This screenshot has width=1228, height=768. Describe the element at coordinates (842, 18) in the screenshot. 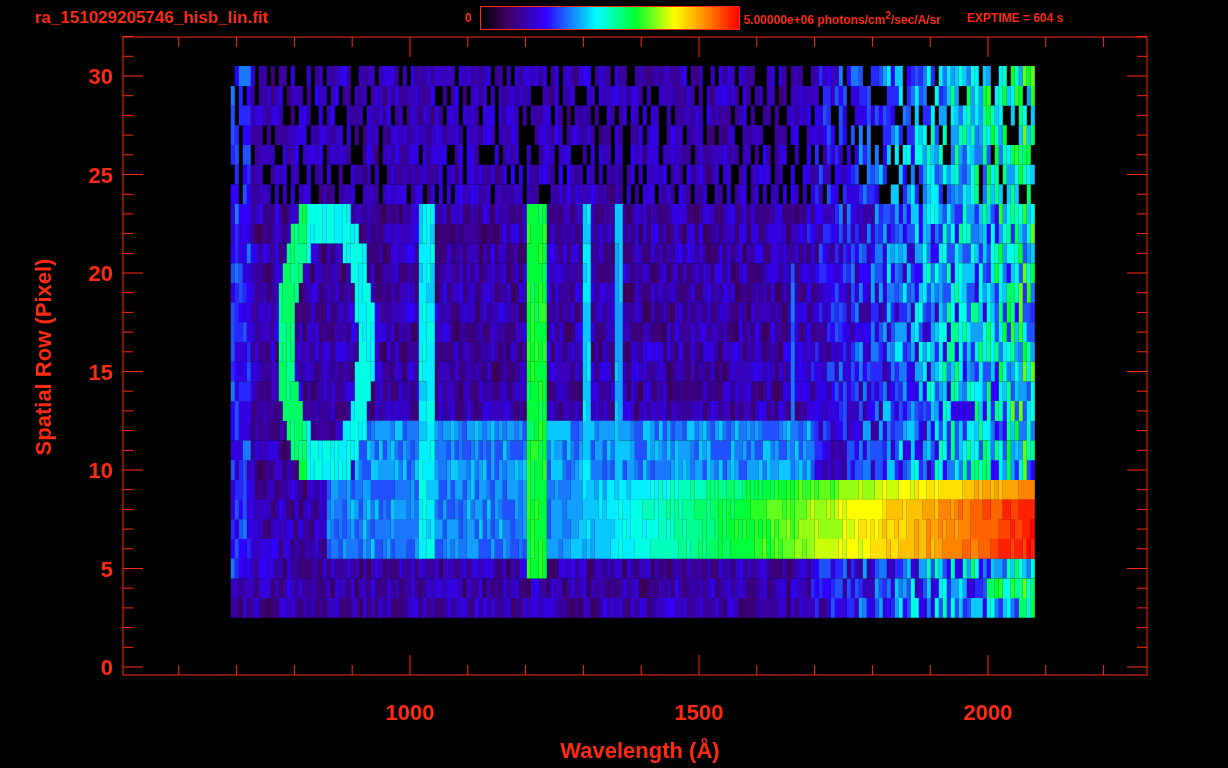

I see `colorbar-max-label: 5.00000e+06 photons/cm$^{2}$/sec/A/sr` at that location.